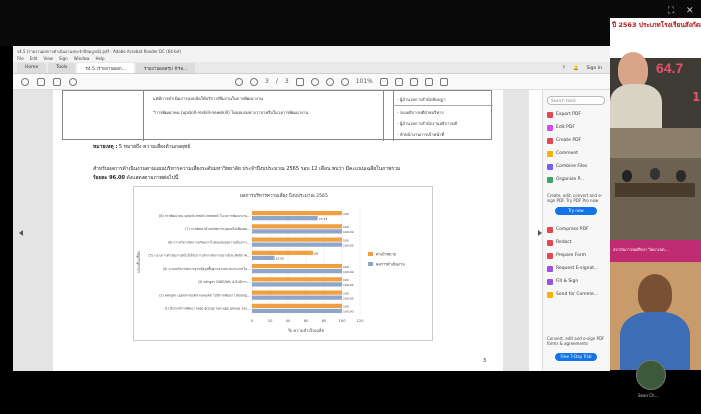 This screenshot has width=701, height=414. Describe the element at coordinates (571, 255) in the screenshot. I see `sidebar-item-label: Prepare Form` at that location.